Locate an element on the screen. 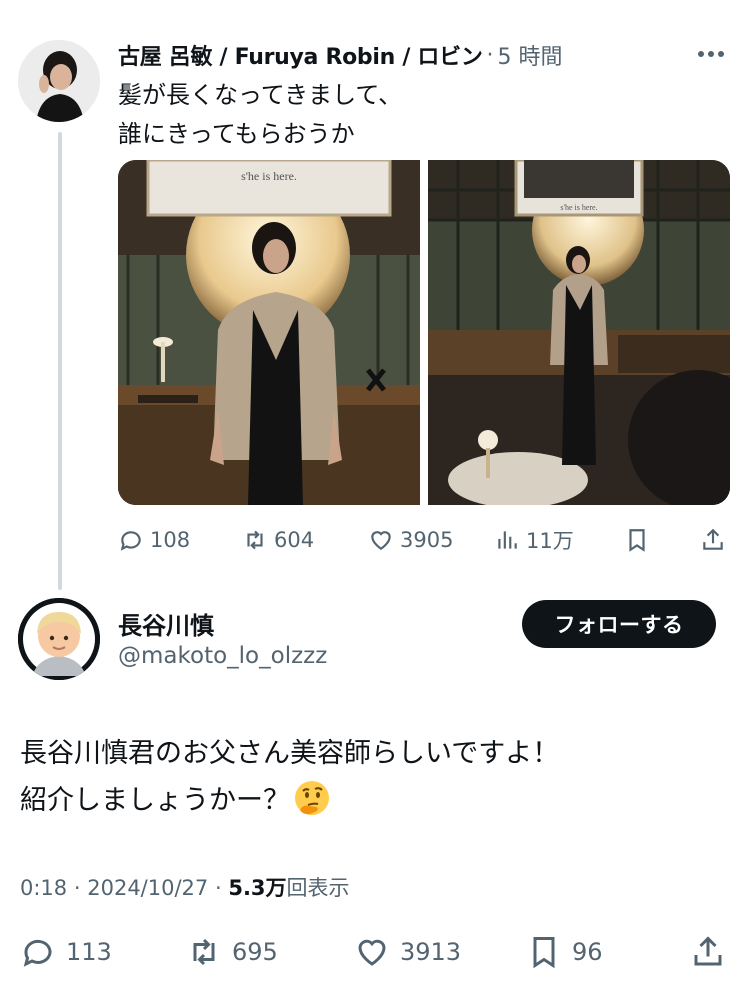 The width and height of the screenshot is (750, 996). like-button: 3905 is located at coordinates (431, 540).